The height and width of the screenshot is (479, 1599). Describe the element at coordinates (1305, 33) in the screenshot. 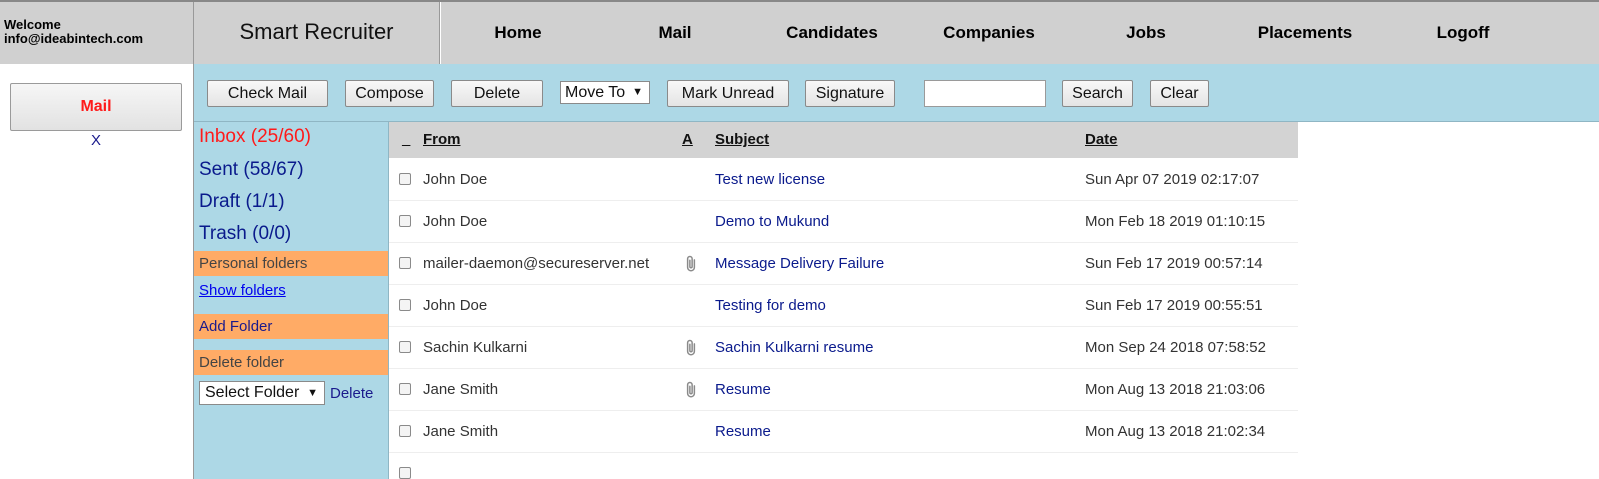

I see `nav-placements: Placements` at that location.